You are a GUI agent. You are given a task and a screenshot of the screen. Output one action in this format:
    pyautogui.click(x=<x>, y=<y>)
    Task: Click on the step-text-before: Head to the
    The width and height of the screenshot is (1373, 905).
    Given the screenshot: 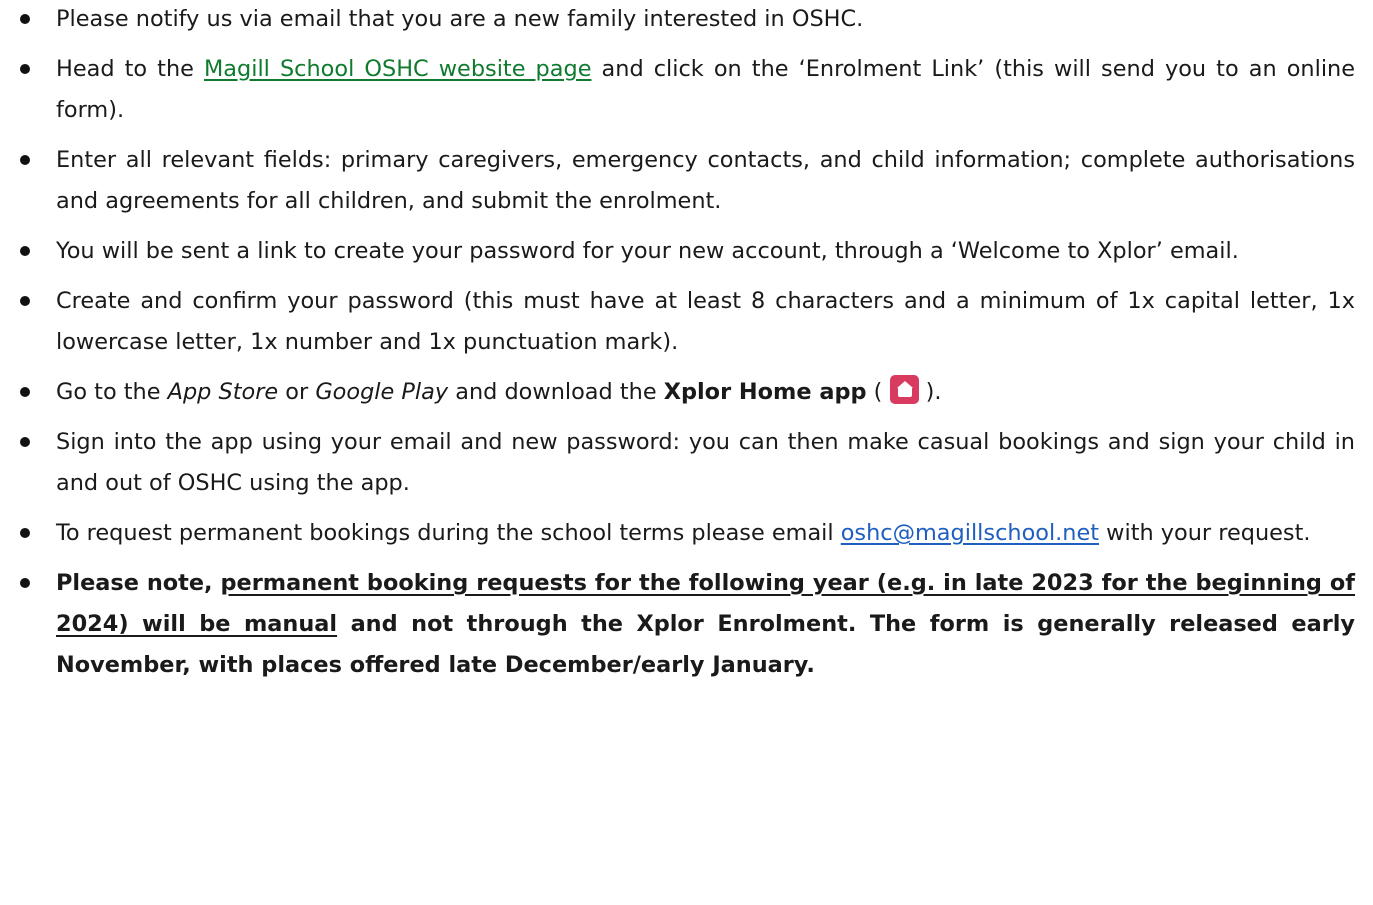 What is the action you would take?
    pyautogui.click(x=130, y=69)
    